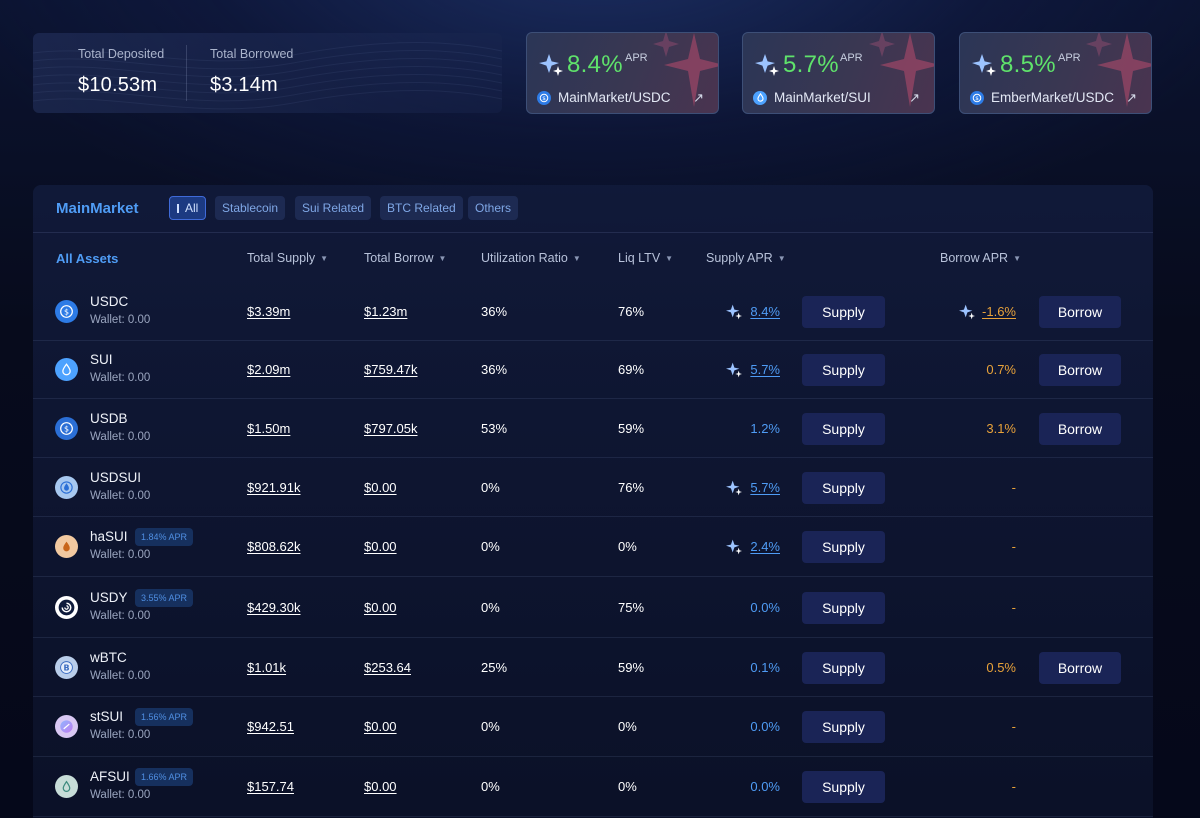 Image resolution: width=1200 pixels, height=818 pixels. I want to click on filter-btc-related: BTC Related, so click(421, 208).